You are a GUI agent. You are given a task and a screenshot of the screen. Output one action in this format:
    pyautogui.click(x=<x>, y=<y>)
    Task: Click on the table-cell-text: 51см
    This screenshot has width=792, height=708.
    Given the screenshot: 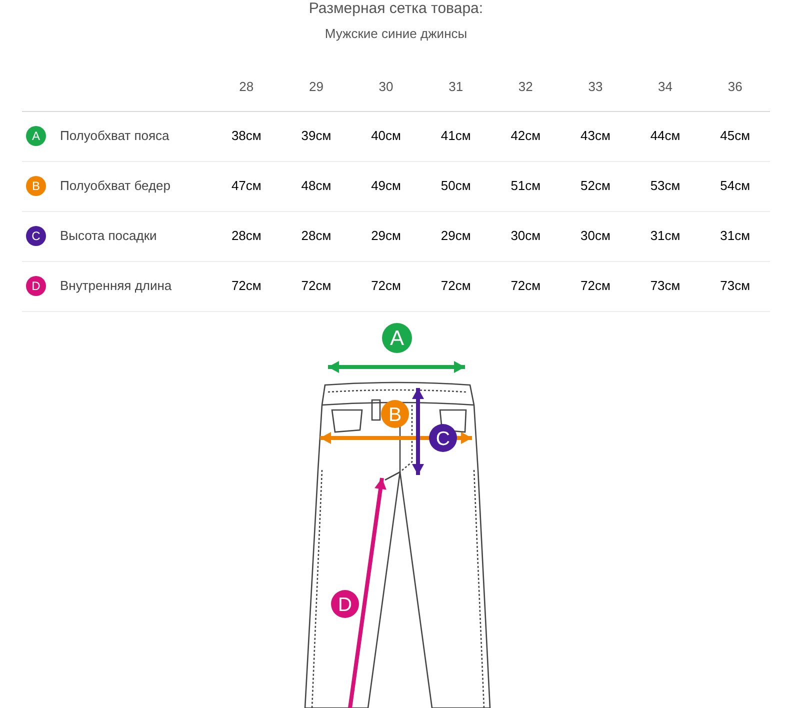 What is the action you would take?
    pyautogui.click(x=526, y=186)
    